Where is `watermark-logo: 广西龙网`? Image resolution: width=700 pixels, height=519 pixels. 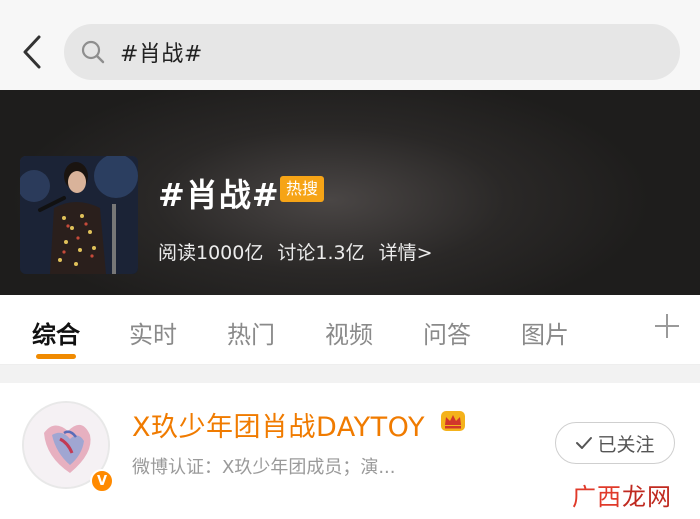 watermark-logo: 广西龙网 is located at coordinates (622, 494).